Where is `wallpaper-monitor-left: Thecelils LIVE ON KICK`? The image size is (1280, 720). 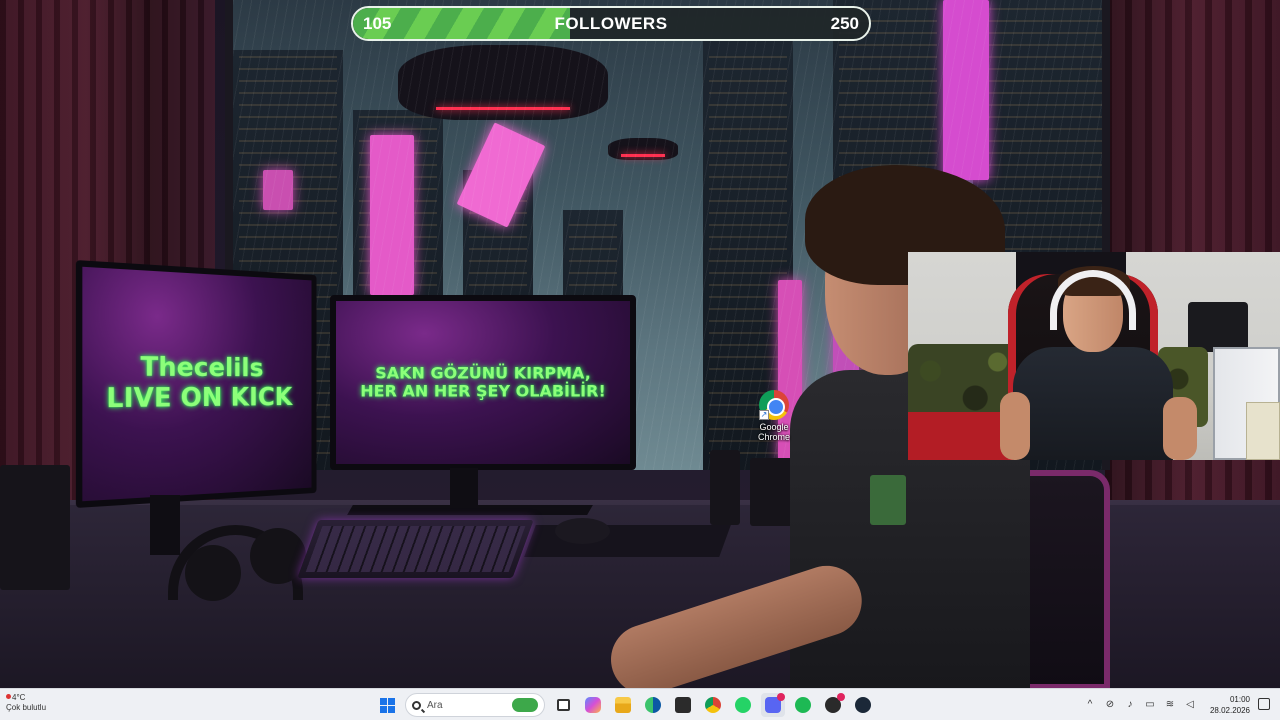
wallpaper-monitor-left: Thecelils LIVE ON KICK is located at coordinates (196, 384).